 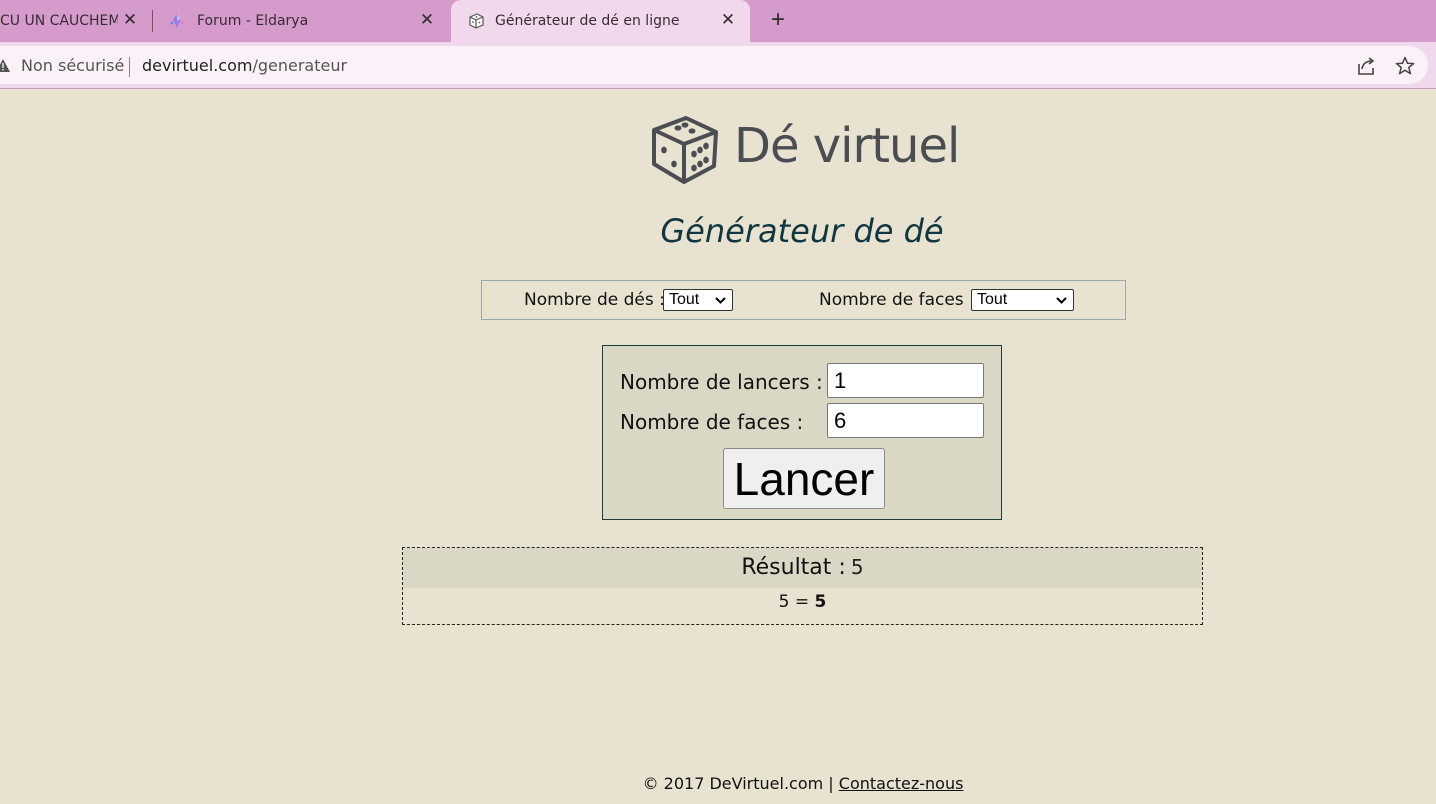 I want to click on site-logo: Dé virtuel, so click(x=808, y=148).